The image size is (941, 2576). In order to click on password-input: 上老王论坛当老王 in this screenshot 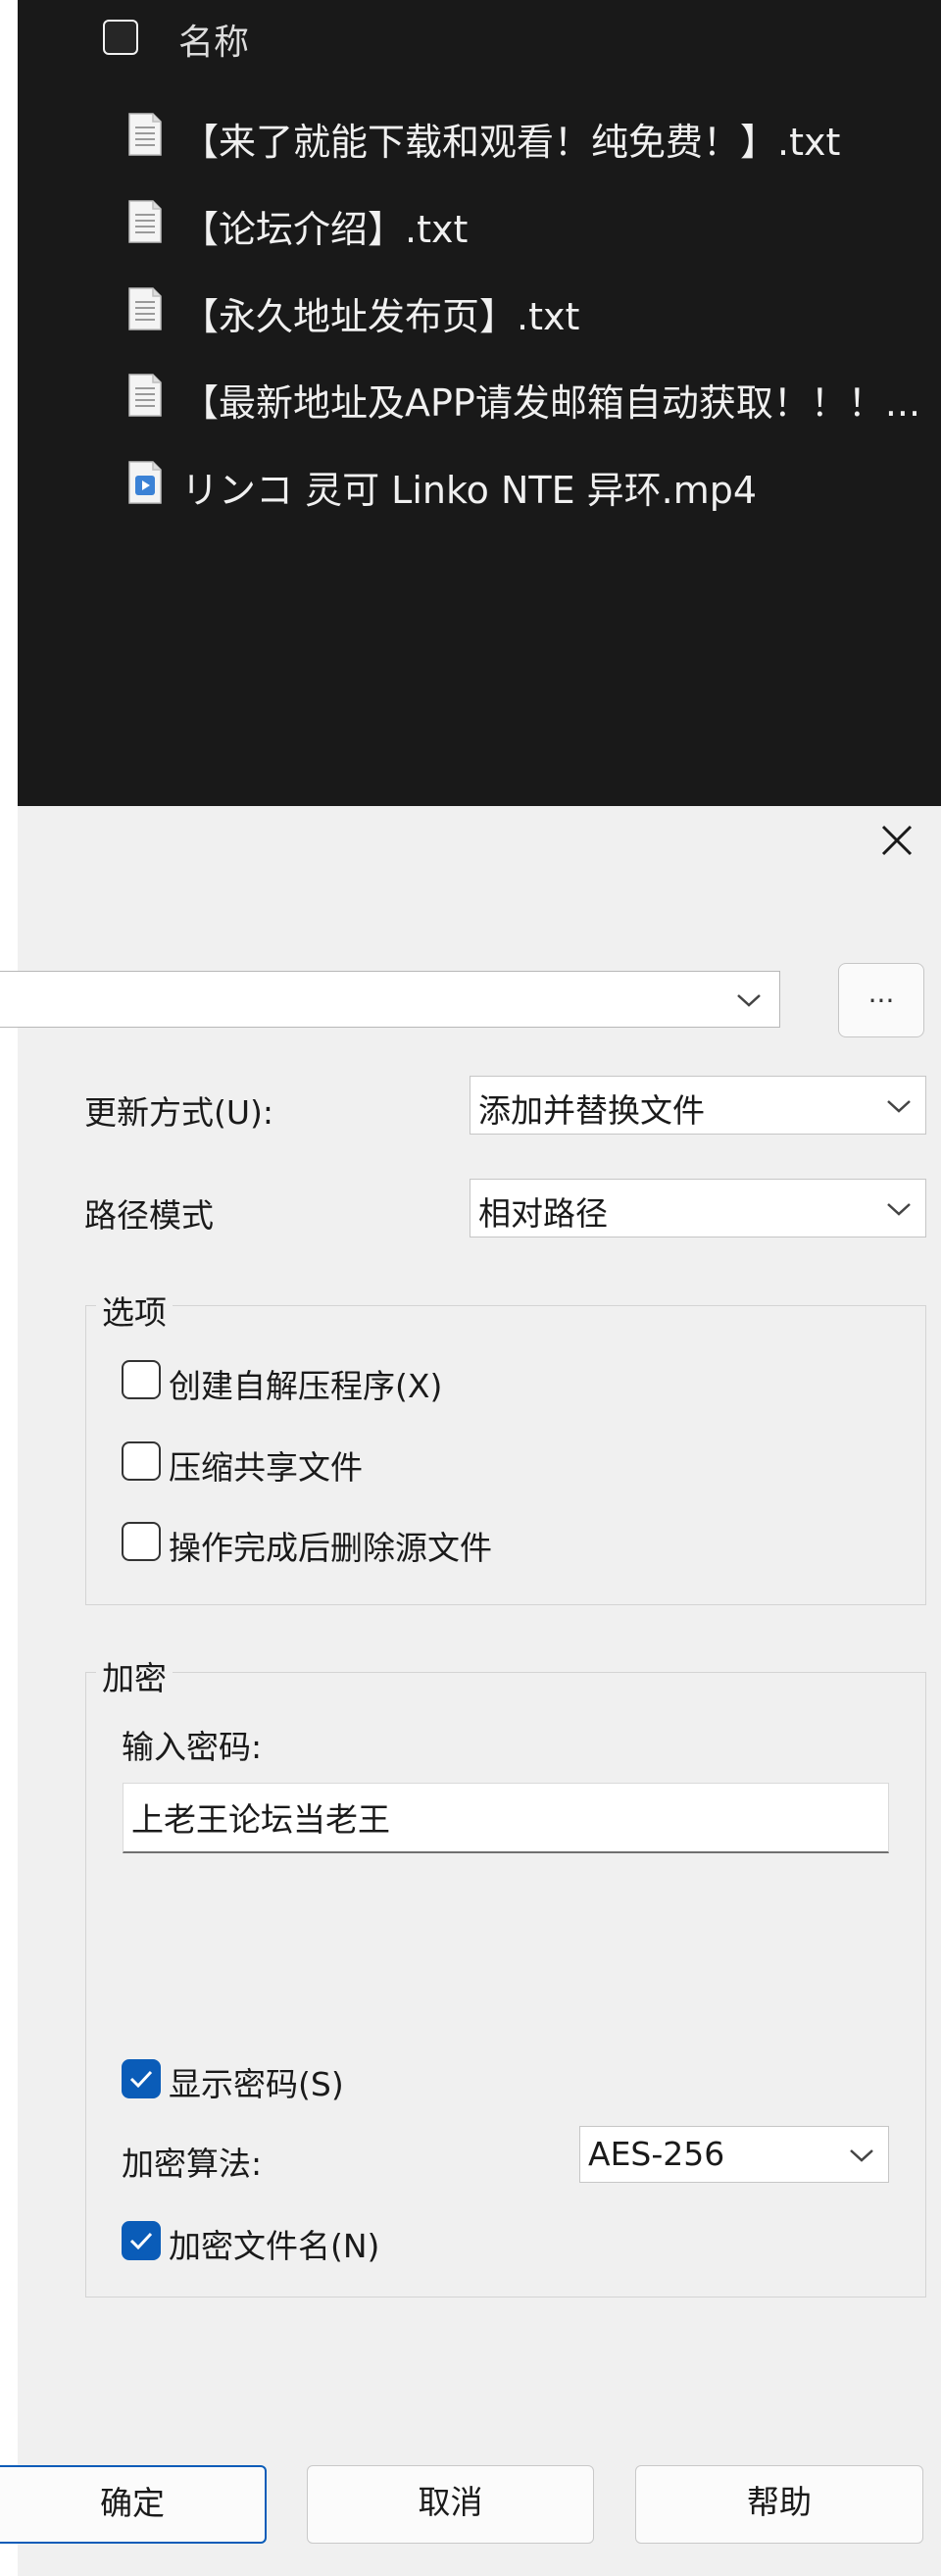, I will do `click(506, 1818)`.